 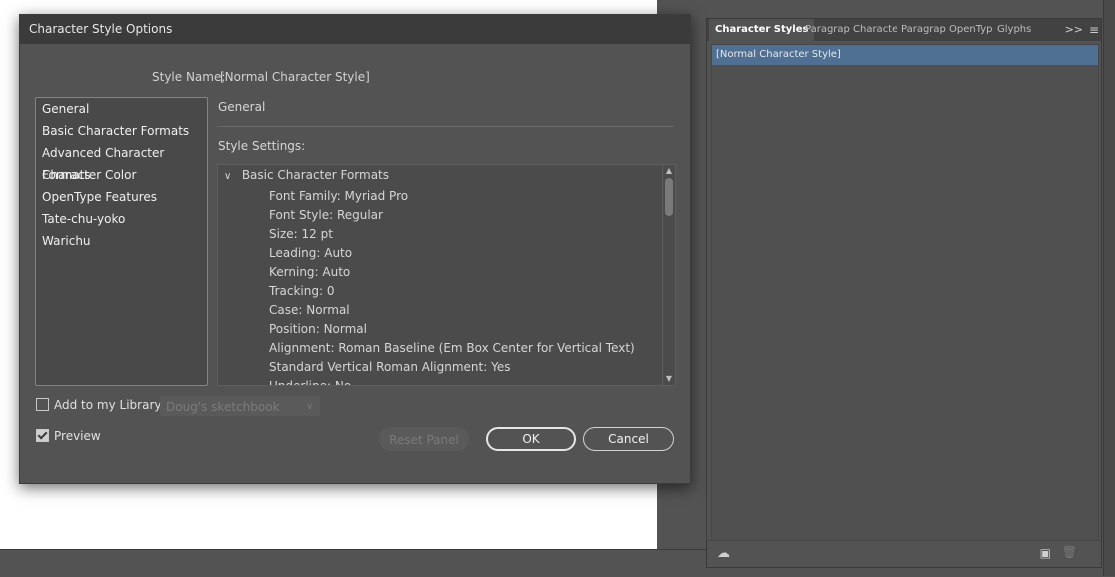 I want to click on panel-footer: ☁ ▣ 🗑, so click(x=904, y=553).